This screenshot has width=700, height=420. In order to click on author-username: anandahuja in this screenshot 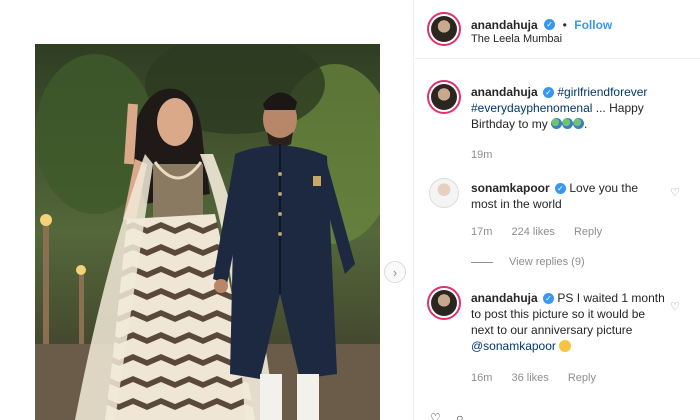, I will do `click(504, 25)`.